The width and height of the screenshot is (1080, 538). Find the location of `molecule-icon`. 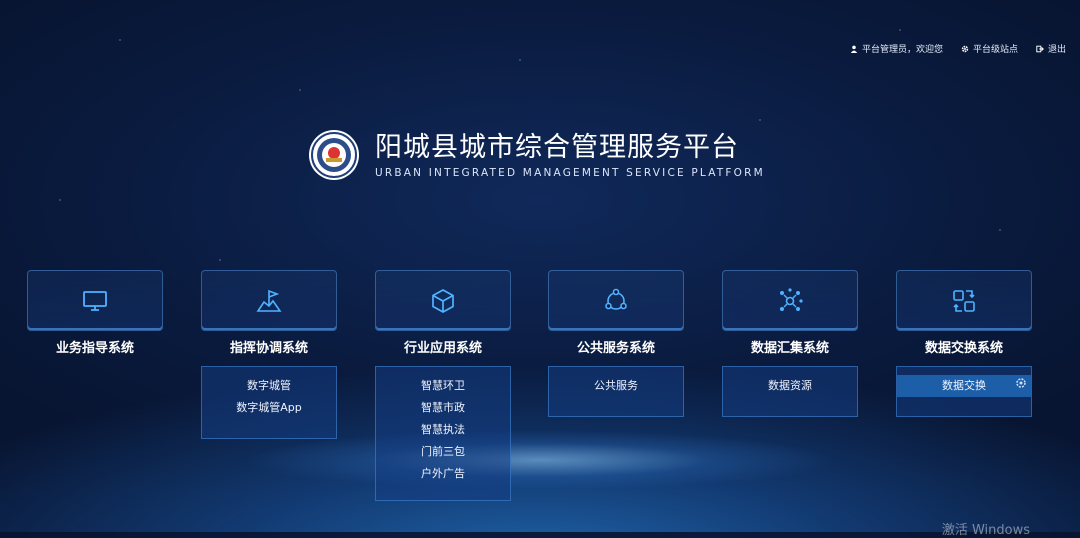

molecule-icon is located at coordinates (791, 299).